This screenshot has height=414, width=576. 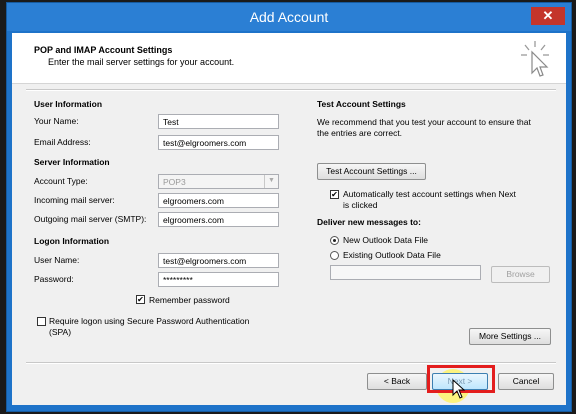 I want to click on window-title: Add Account, so click(x=289, y=17).